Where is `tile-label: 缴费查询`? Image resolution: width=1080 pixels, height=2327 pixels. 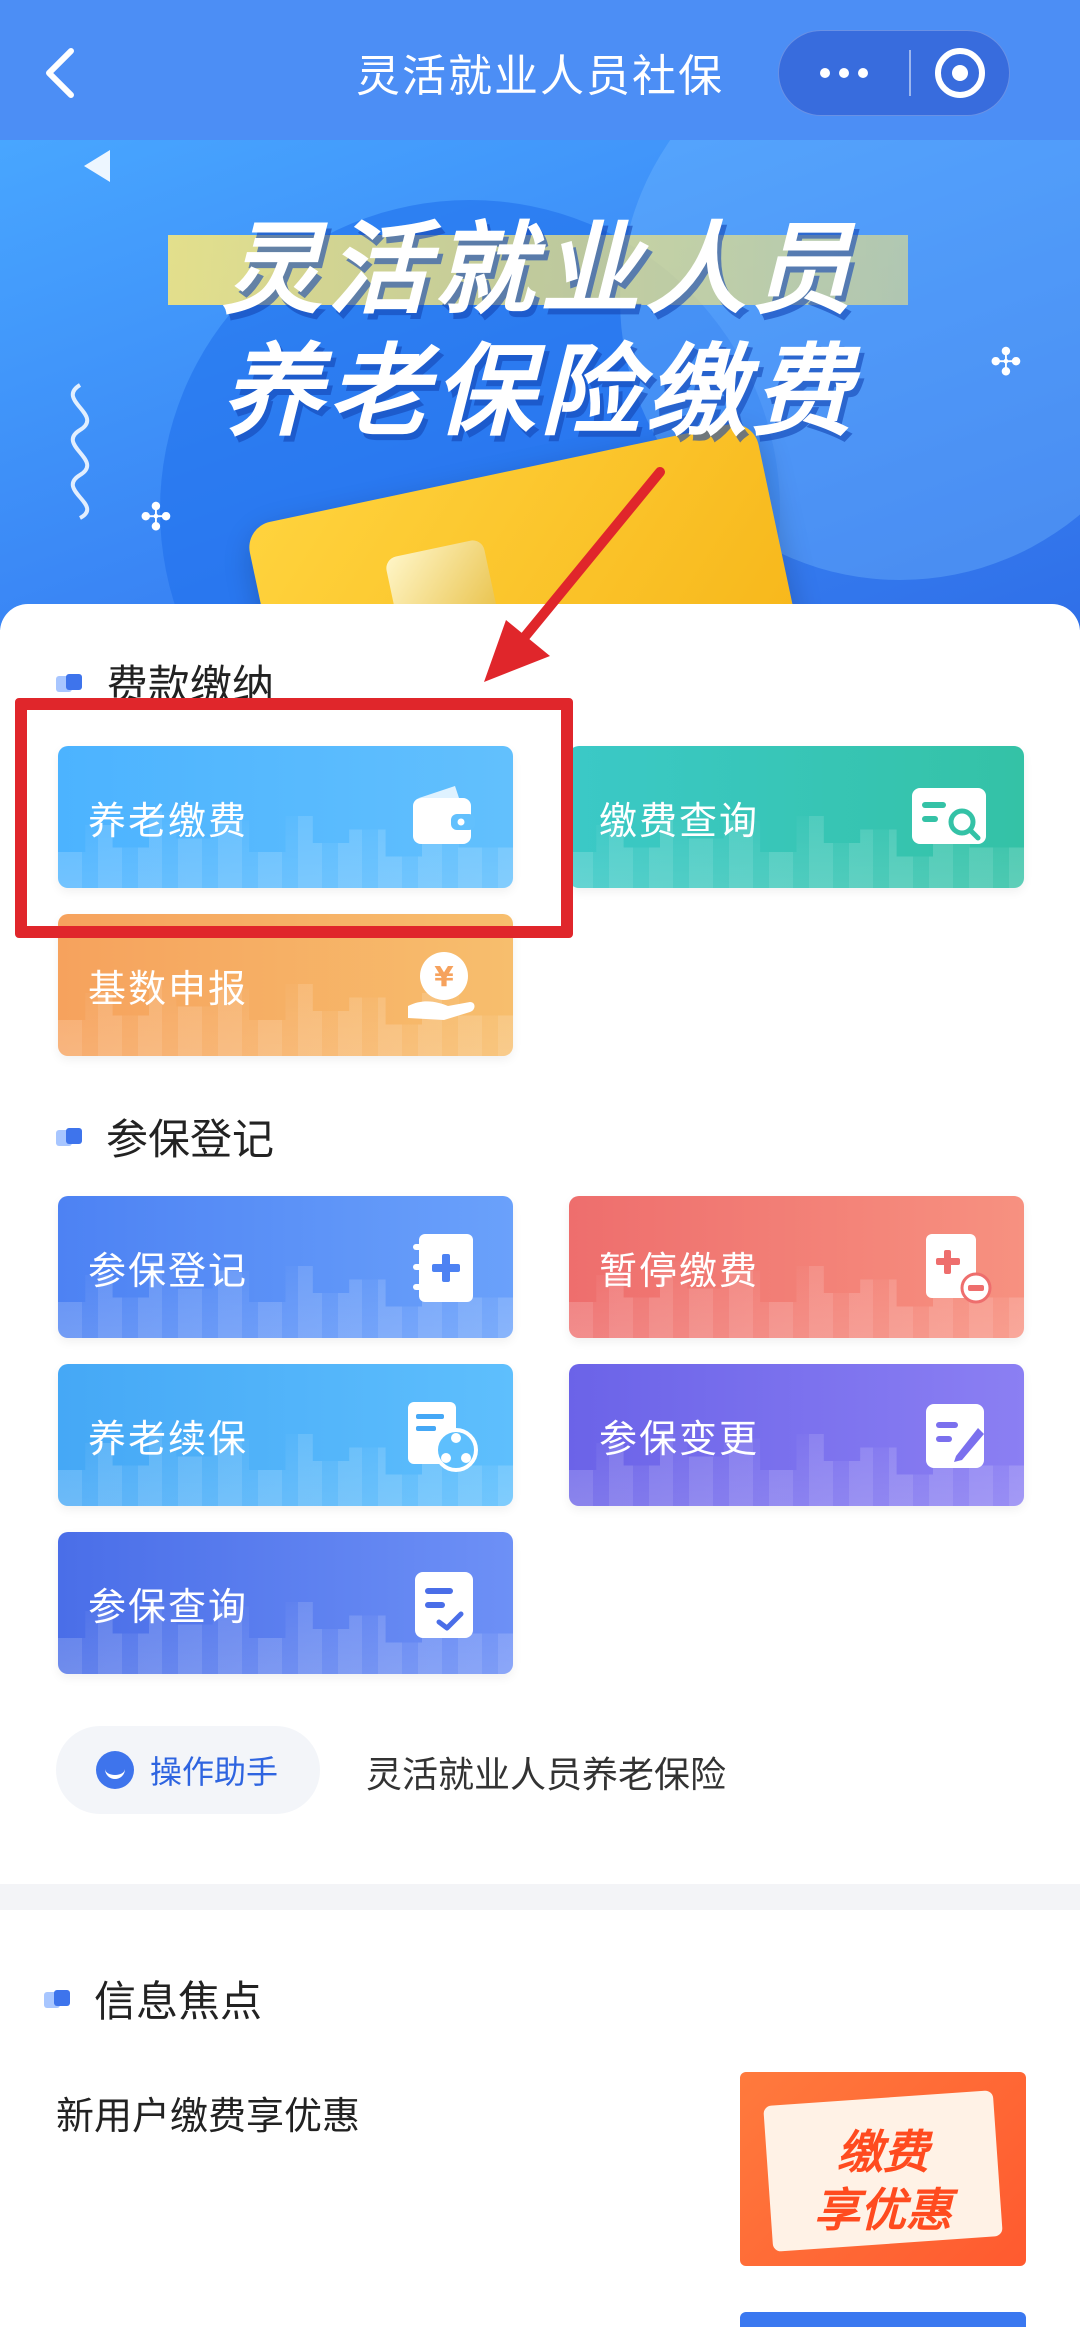
tile-label: 缴费查询 is located at coordinates (679, 820).